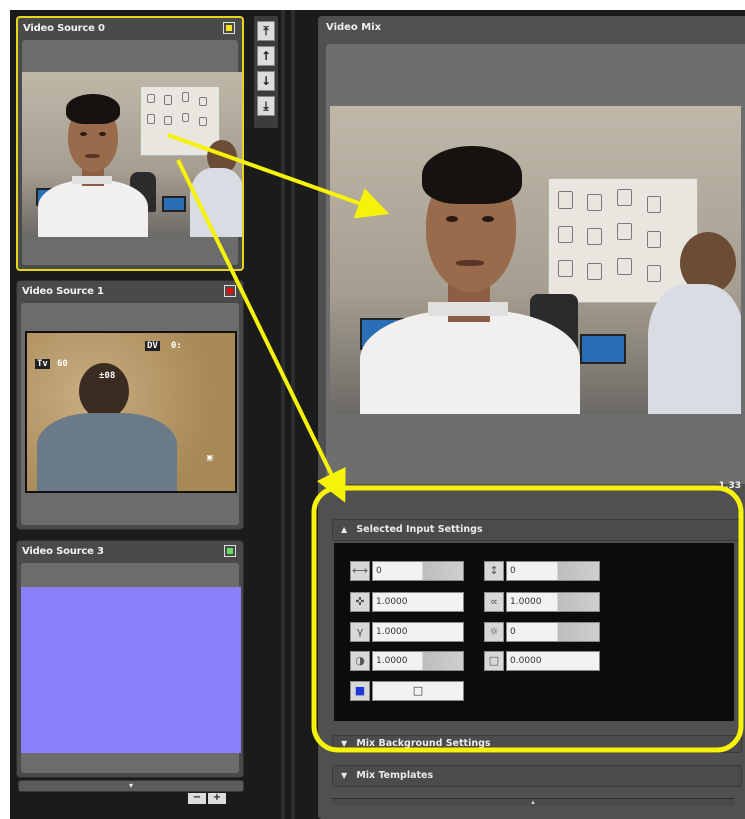 The image size is (745, 819). I want to click on video-source-3-title: Video Source 3, so click(63, 551).